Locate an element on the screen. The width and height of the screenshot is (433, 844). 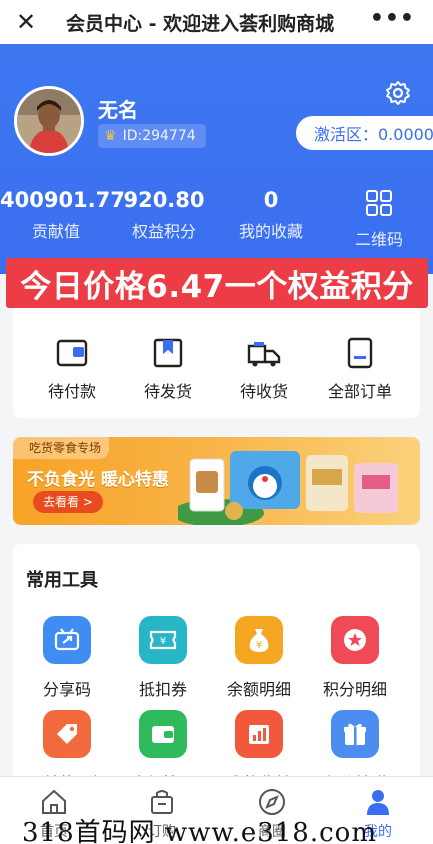
stat-value: 400901.77 is located at coordinates (62, 200).